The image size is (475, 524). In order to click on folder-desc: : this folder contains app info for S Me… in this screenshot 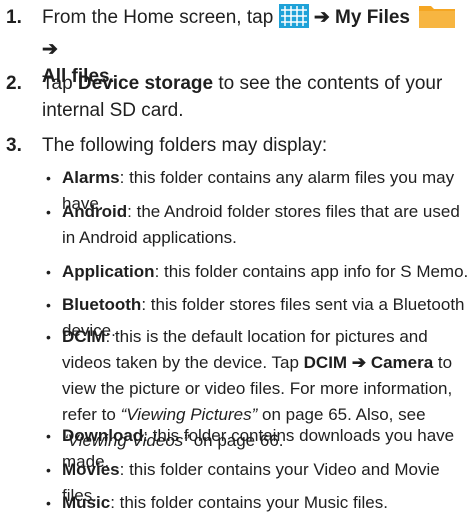, I will do `click(311, 271)`.